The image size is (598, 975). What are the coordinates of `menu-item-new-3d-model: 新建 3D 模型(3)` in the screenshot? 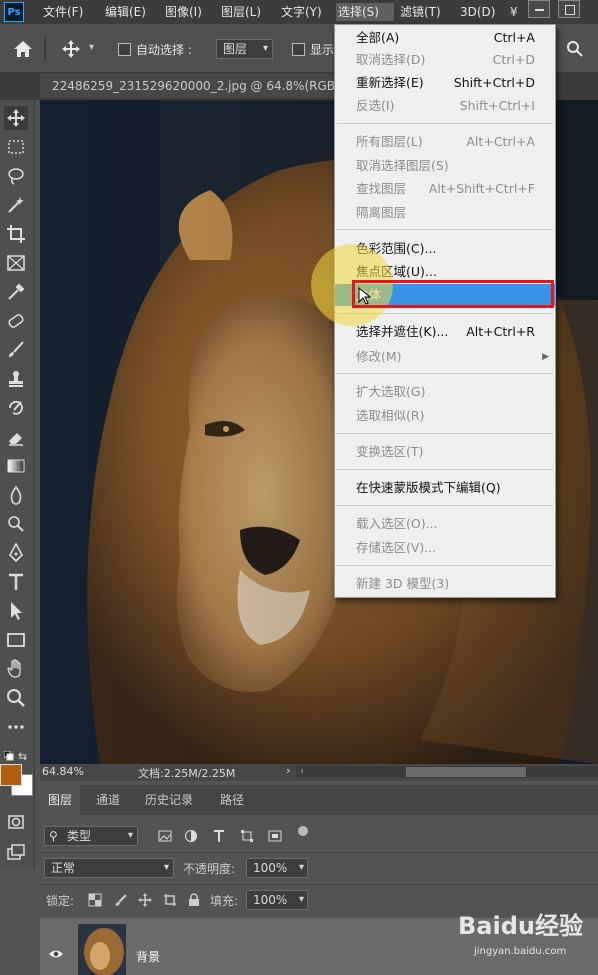 It's located at (445, 584).